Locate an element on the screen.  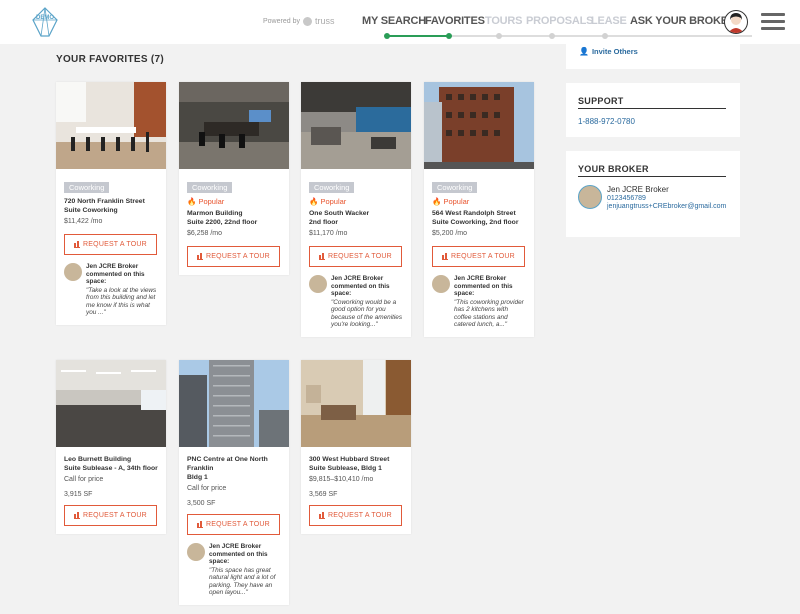
progress-dot-proposals is located at coordinates (552, 36).